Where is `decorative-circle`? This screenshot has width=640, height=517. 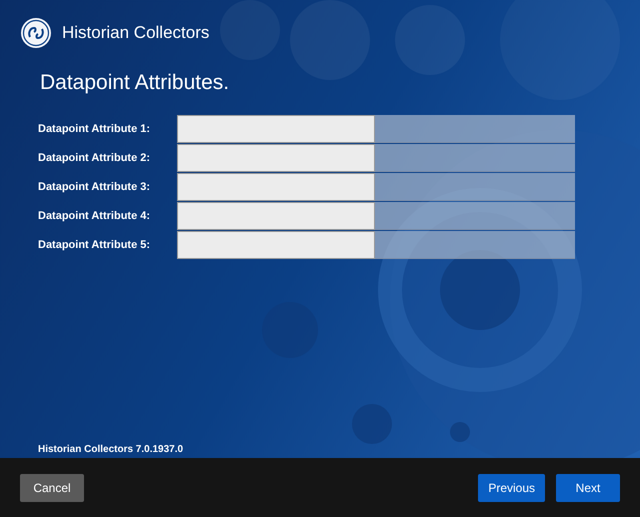 decorative-circle is located at coordinates (460, 432).